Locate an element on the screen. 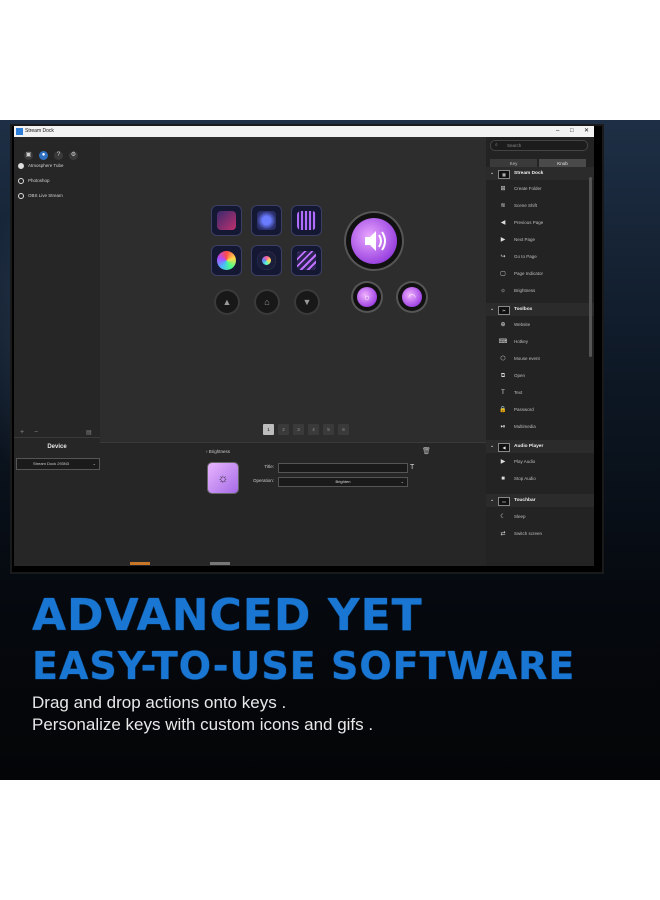  action-label: Hotkey is located at coordinates (521, 341).